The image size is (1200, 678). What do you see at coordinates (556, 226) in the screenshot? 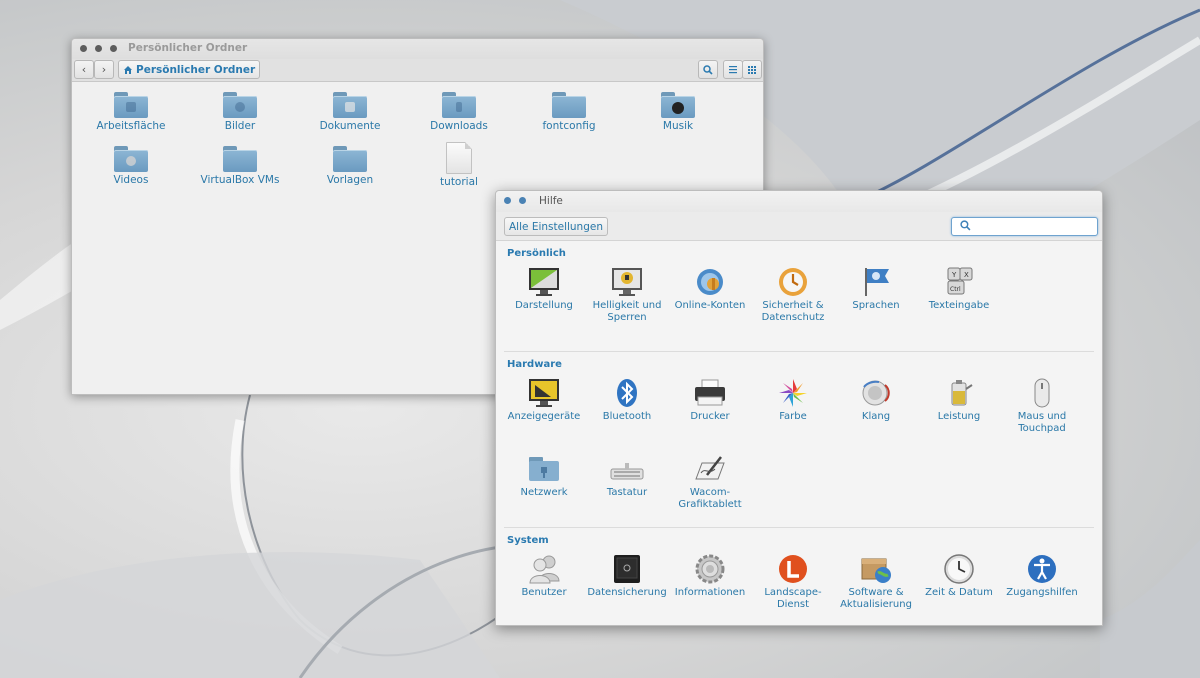
I see `all-settings-button: Alle Einstellungen` at bounding box center [556, 226].